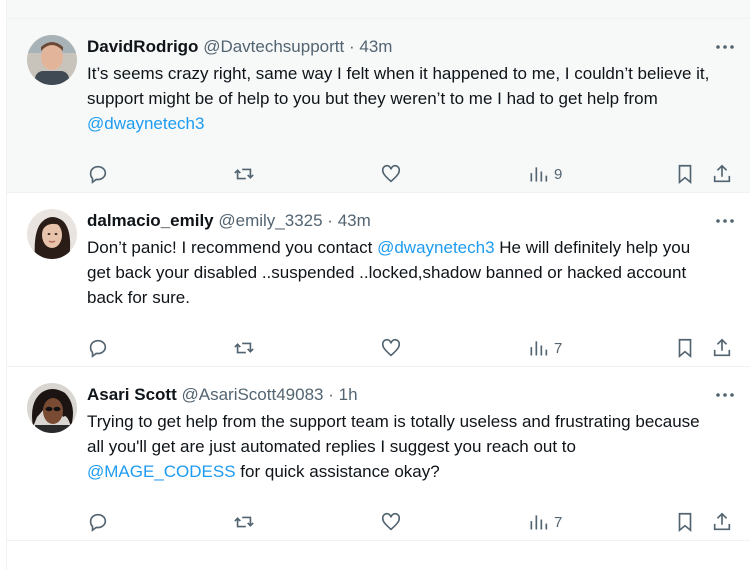  I want to click on tweet-header: DavidRodrigo @Davtechsupportt · 43m, so click(407, 47).